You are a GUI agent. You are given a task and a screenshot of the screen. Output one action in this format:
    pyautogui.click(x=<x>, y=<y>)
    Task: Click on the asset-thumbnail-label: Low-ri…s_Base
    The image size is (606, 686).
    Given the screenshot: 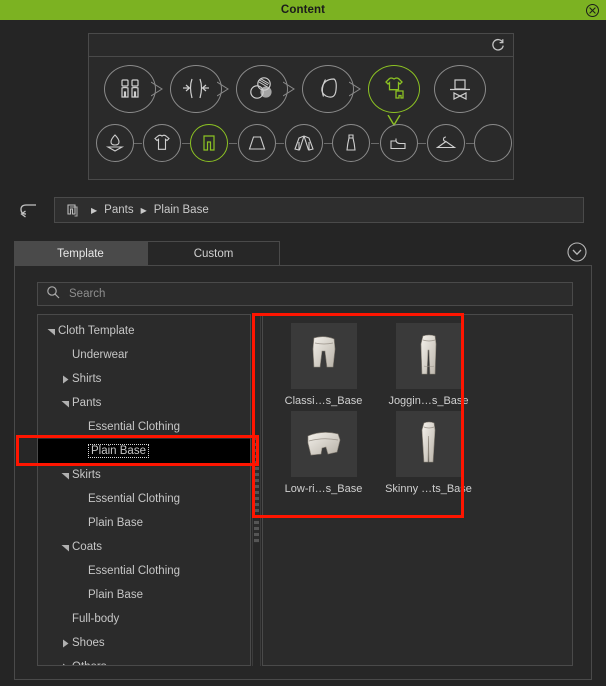 What is the action you would take?
    pyautogui.click(x=323, y=489)
    